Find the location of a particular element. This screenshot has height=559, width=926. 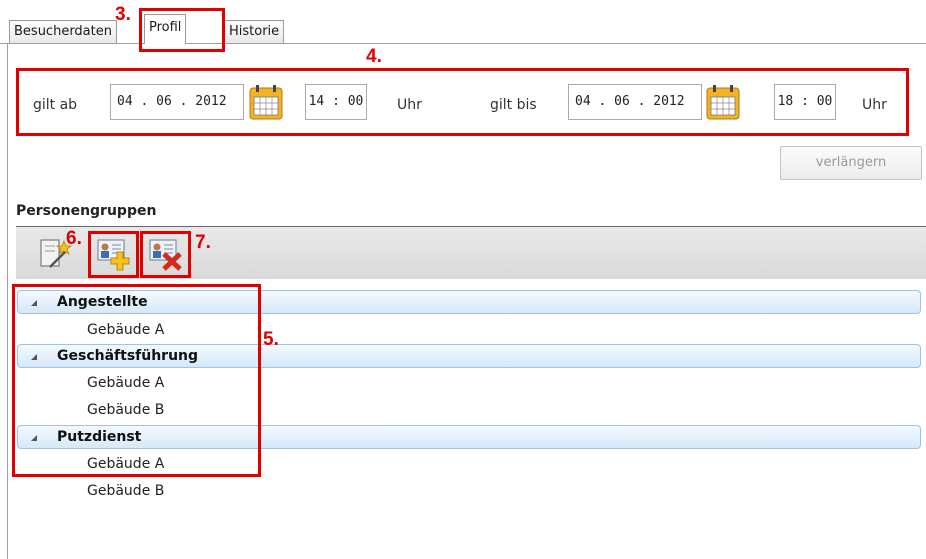

valid-to-label: gilt bis is located at coordinates (513, 105).